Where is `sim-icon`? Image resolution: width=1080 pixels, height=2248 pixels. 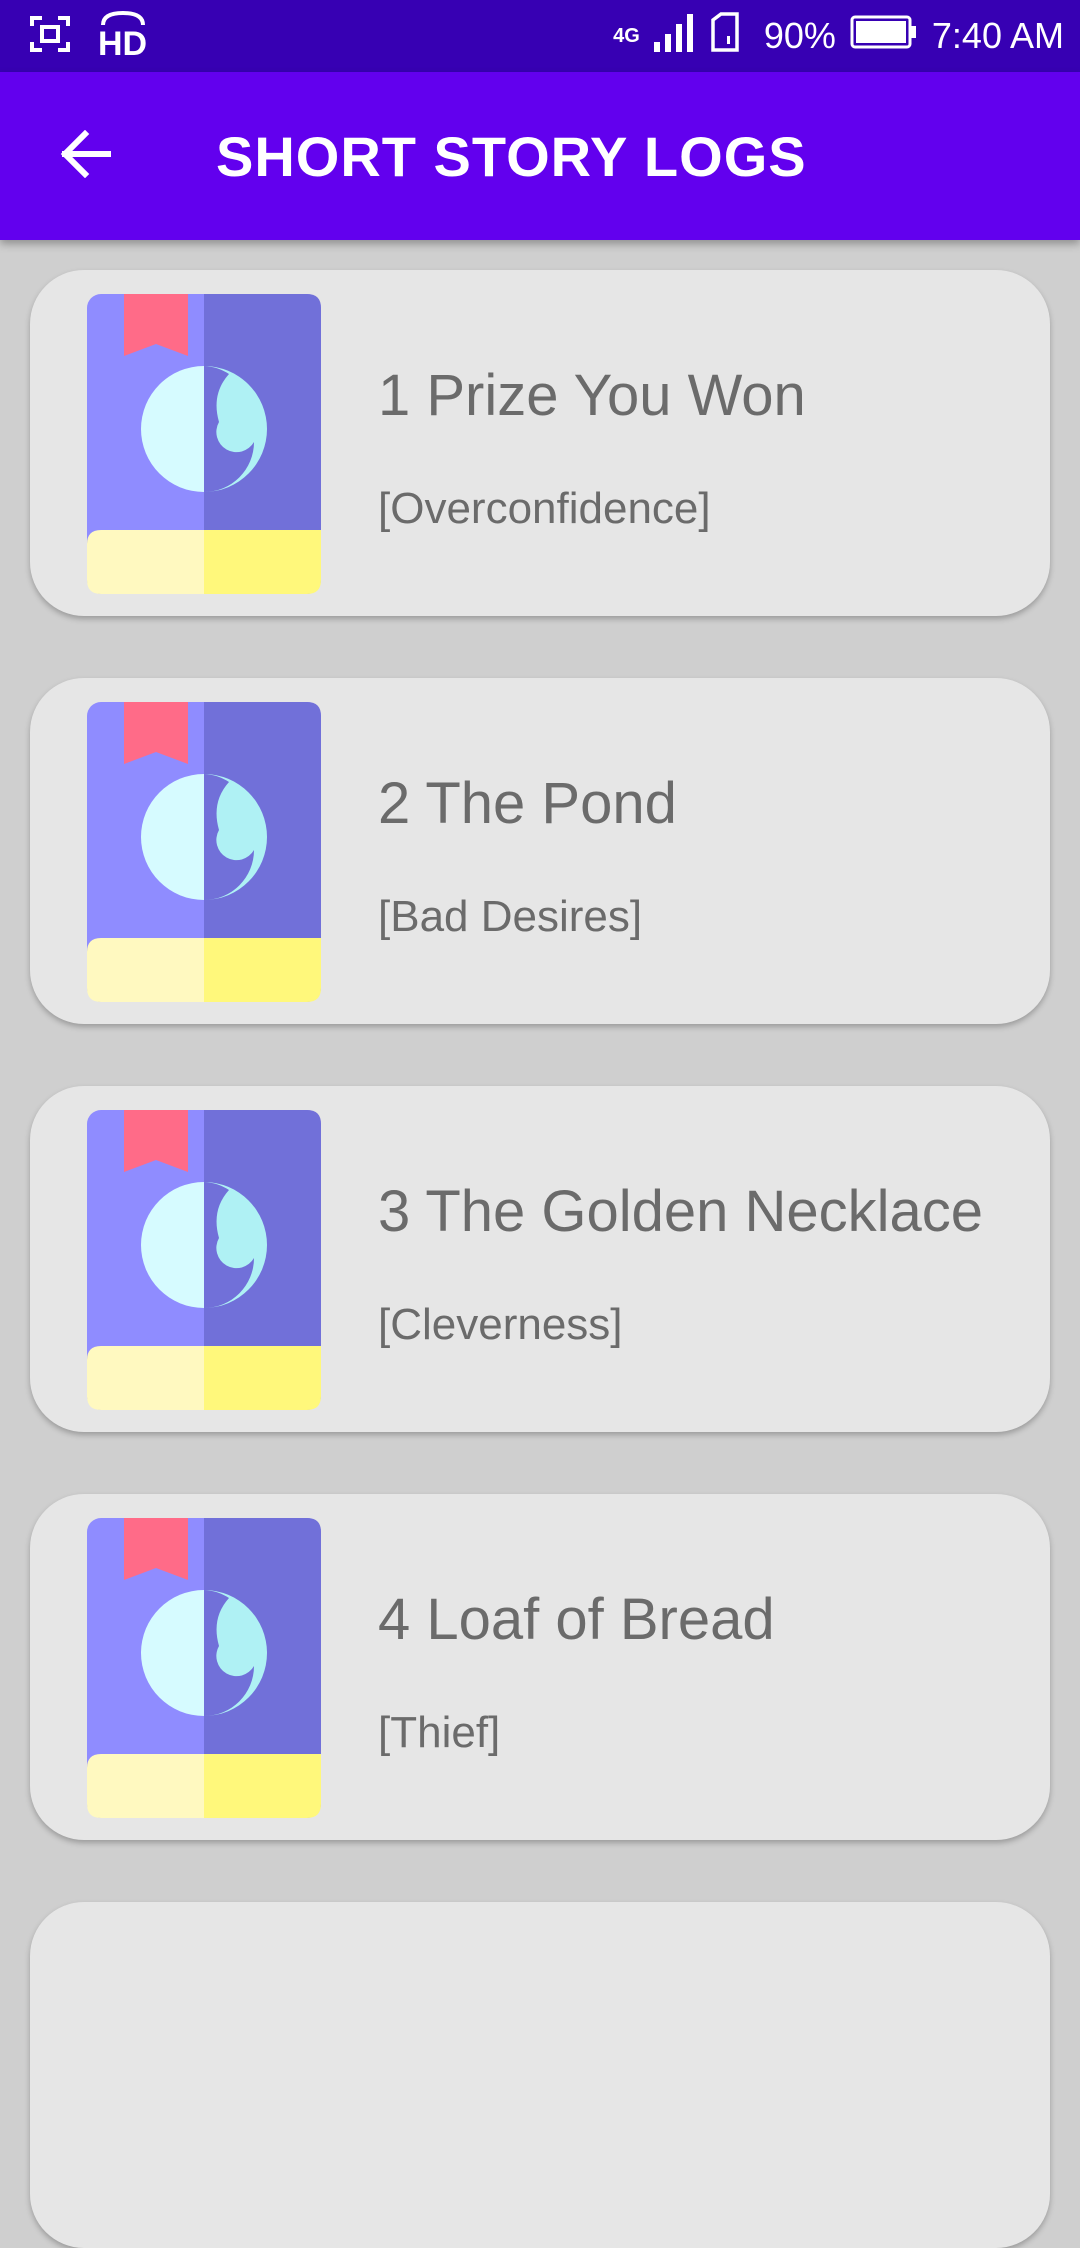
sim-icon is located at coordinates (725, 36).